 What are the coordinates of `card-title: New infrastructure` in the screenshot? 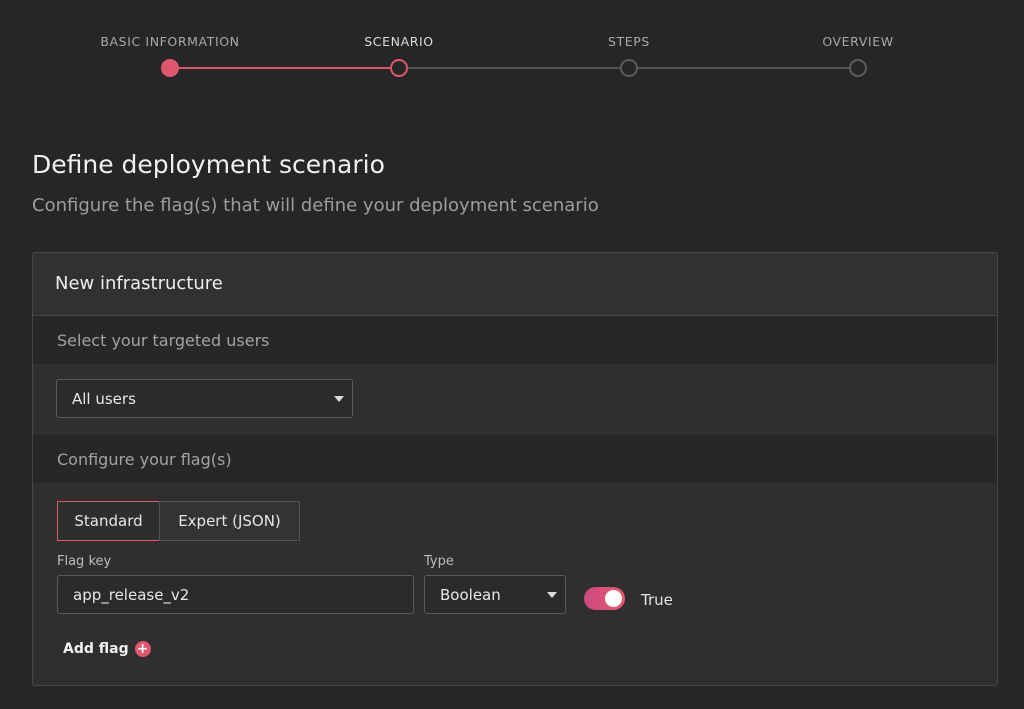 It's located at (515, 284).